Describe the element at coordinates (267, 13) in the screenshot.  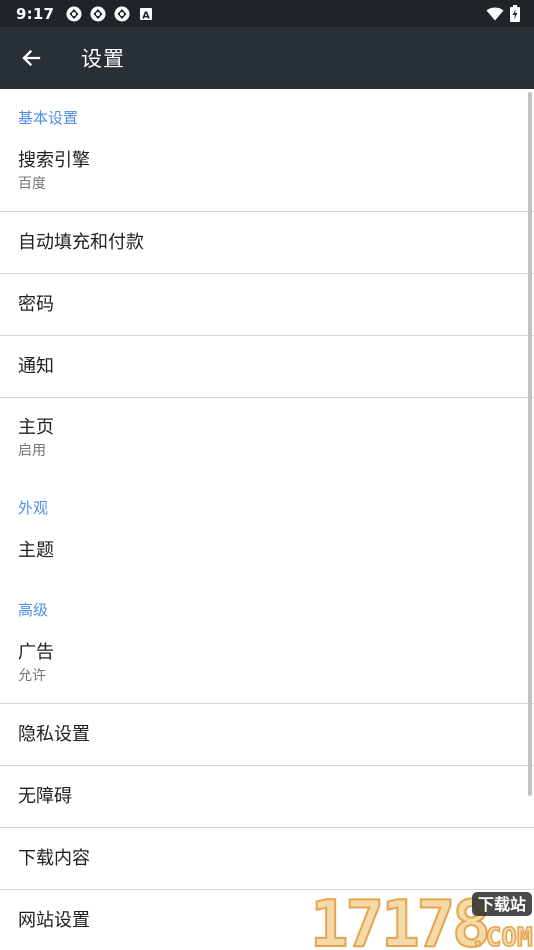
I see `status-bar: 9:17 A` at that location.